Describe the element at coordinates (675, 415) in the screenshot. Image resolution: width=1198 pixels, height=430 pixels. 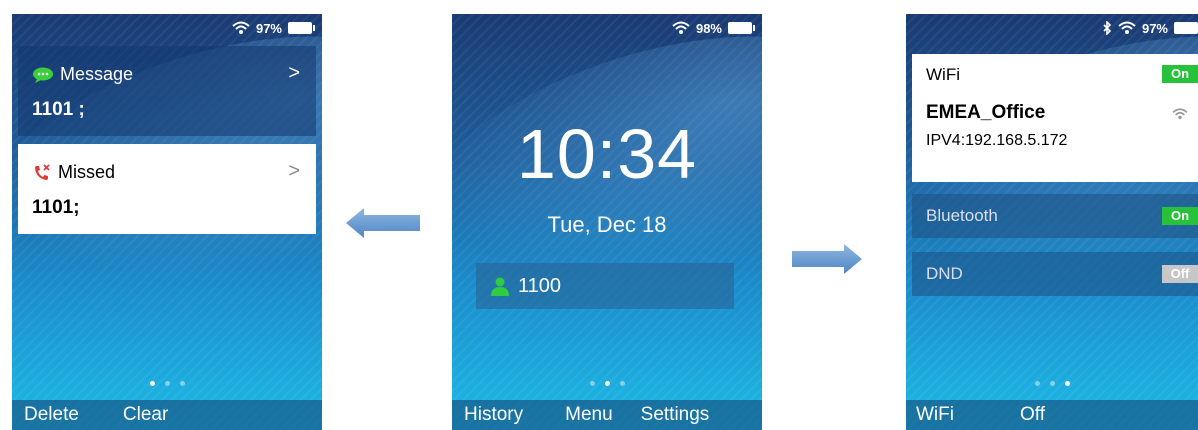
I see `softkey-settings: Settings` at that location.